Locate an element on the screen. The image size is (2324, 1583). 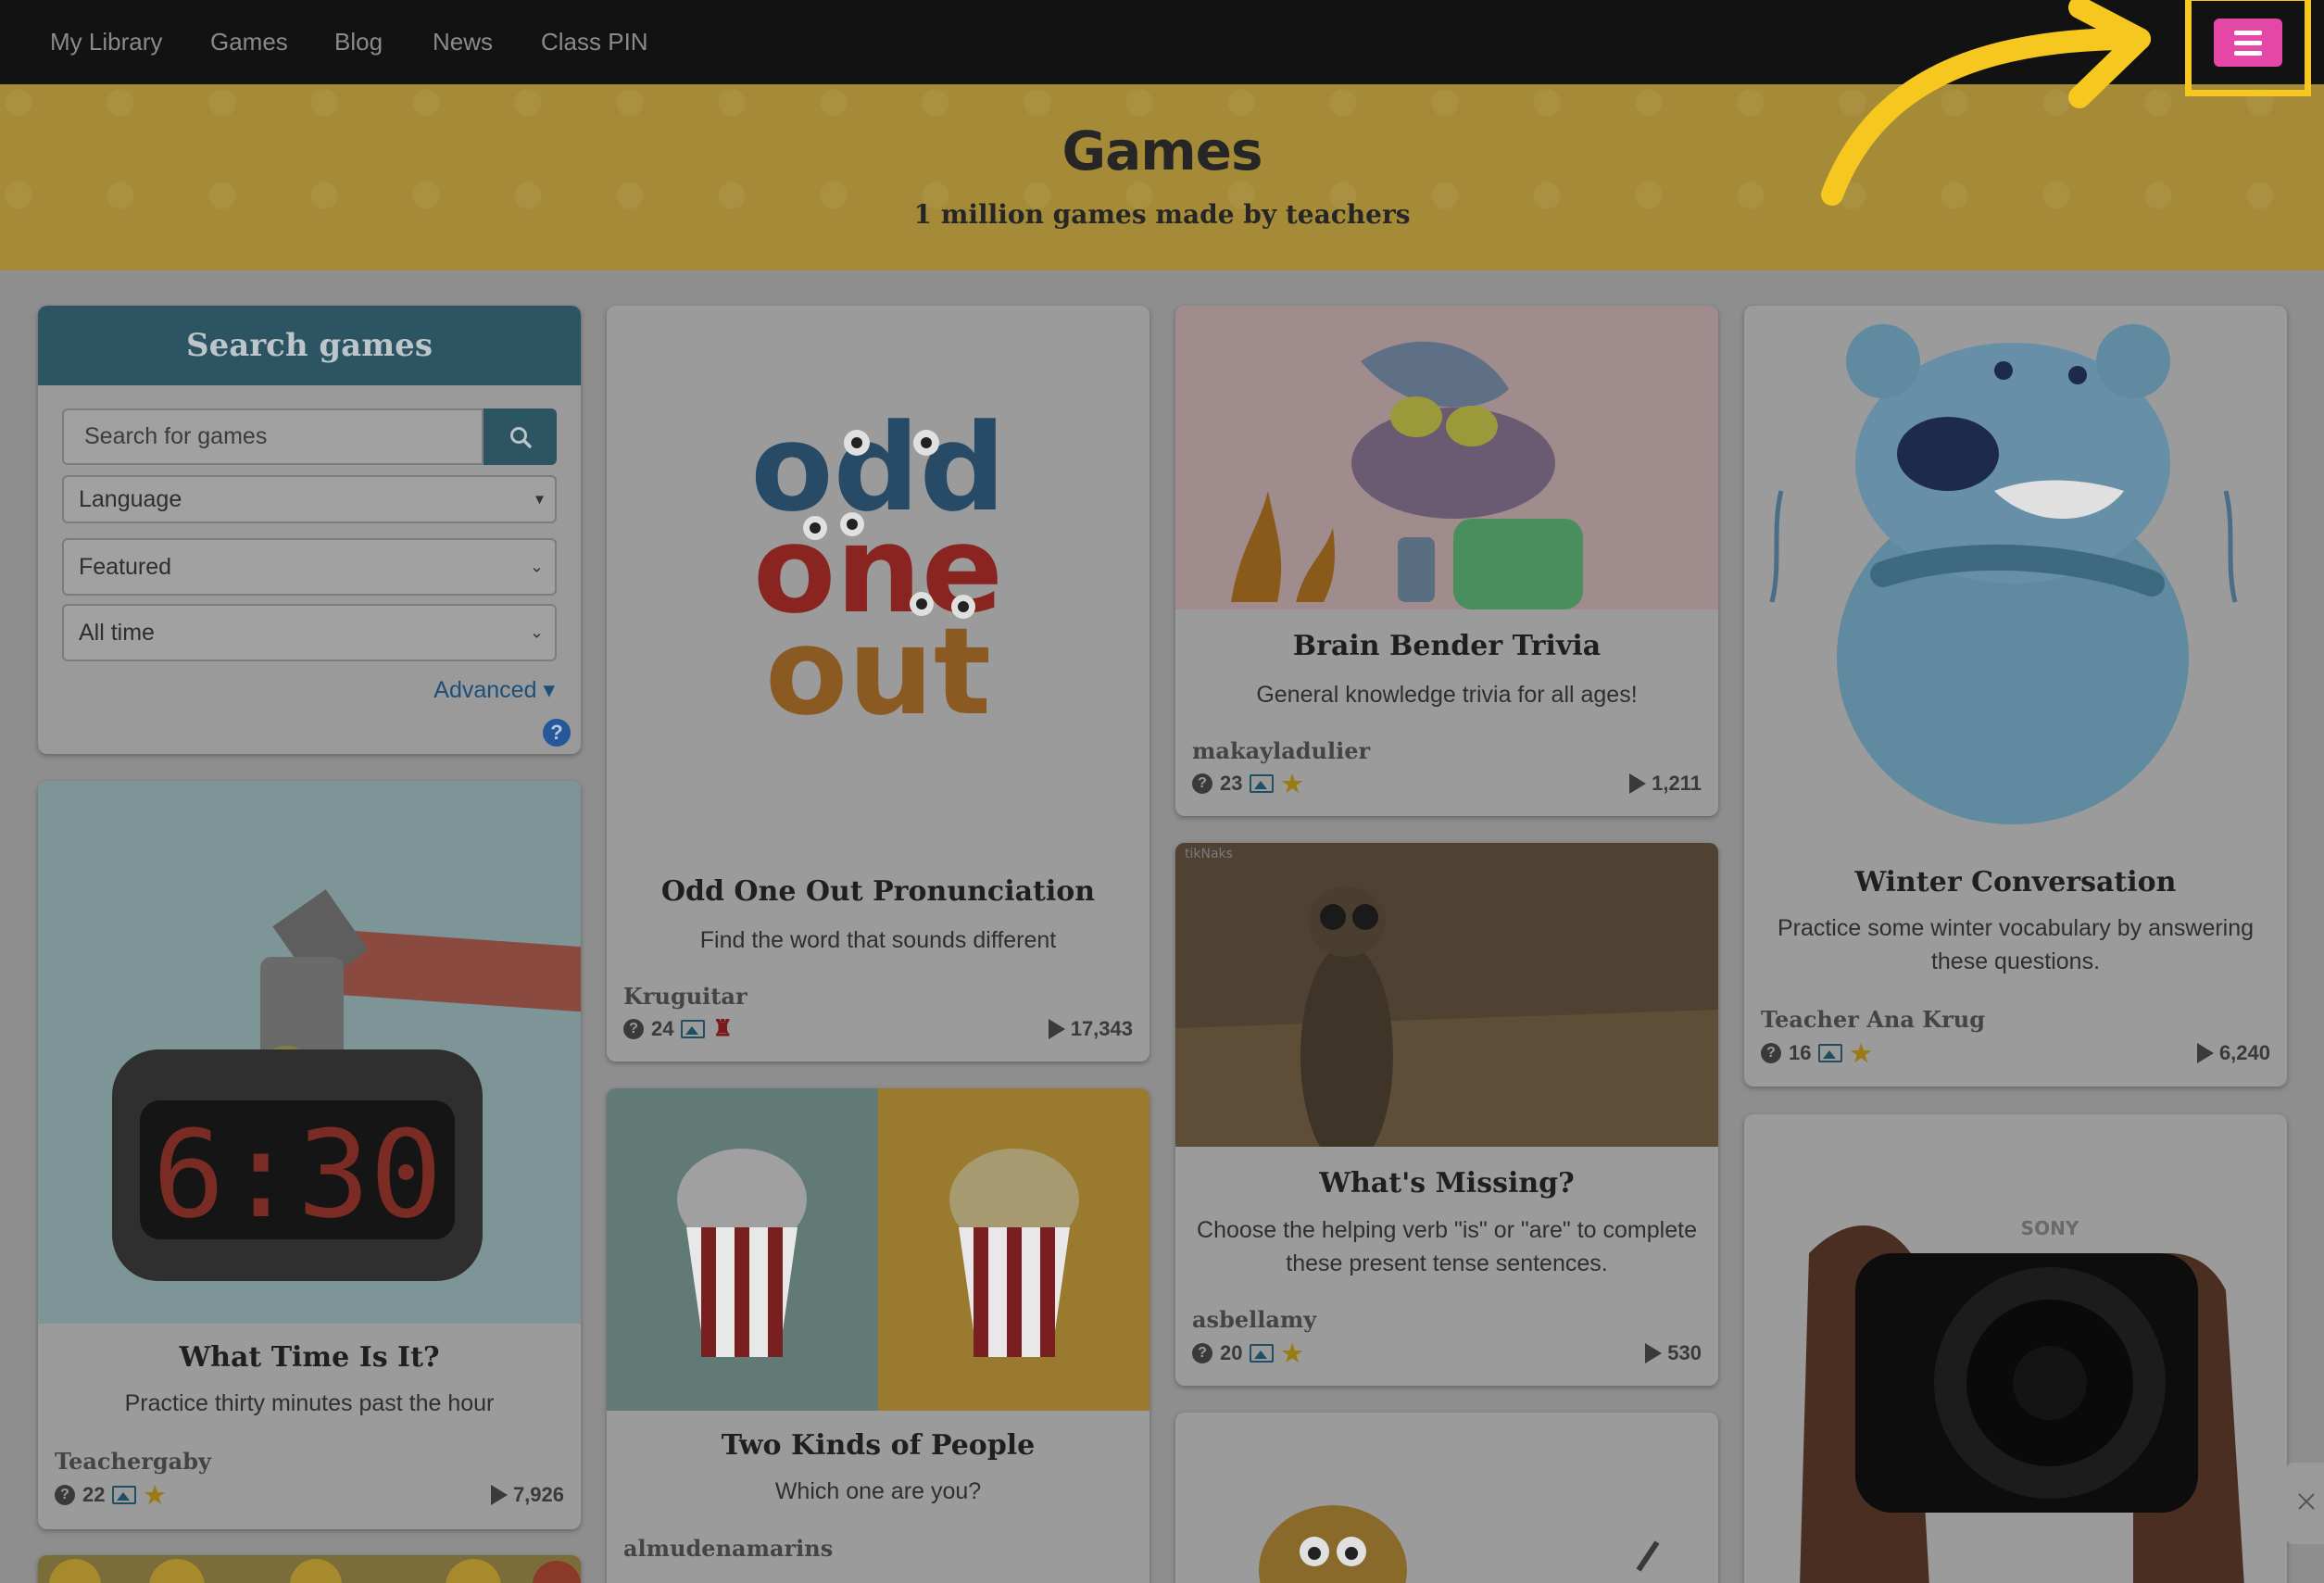
time-period-select: All time ⌄ is located at coordinates (310, 632).